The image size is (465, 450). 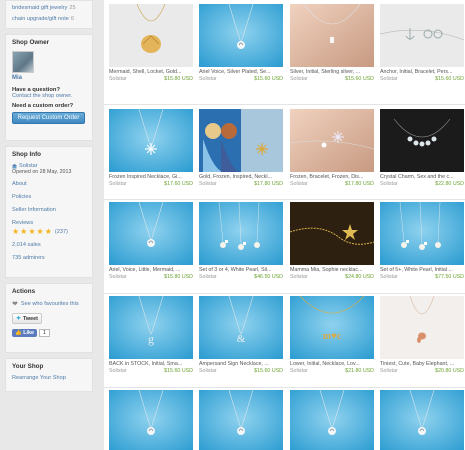 What do you see at coordinates (25, 333) in the screenshot?
I see `like-button: 👍 Like` at bounding box center [25, 333].